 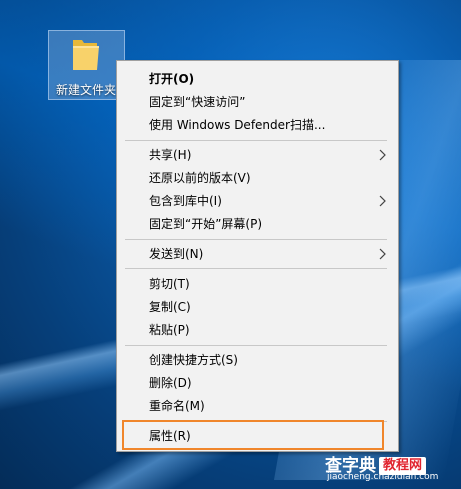 I want to click on menu-item-paste: 粘贴(P), so click(x=257, y=330).